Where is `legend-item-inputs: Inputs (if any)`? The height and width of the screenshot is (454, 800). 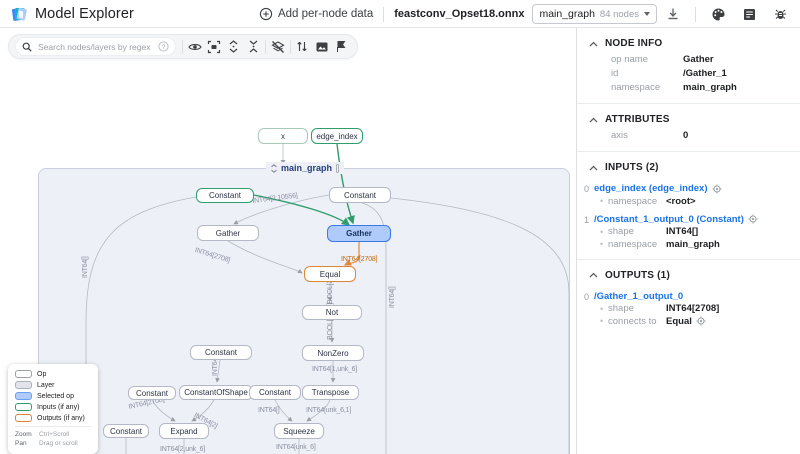
legend-item-inputs: Inputs (if any) is located at coordinates (53, 407).